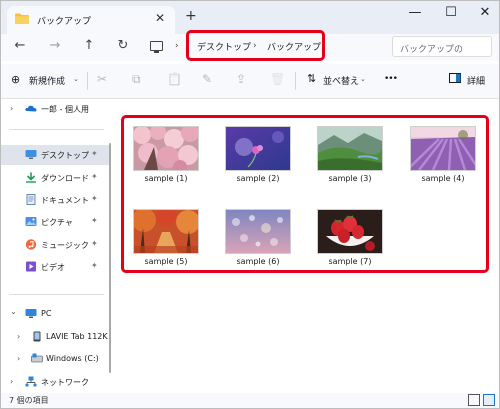 The height and width of the screenshot is (409, 500). What do you see at coordinates (207, 79) in the screenshot?
I see `rename-icon: ✎` at bounding box center [207, 79].